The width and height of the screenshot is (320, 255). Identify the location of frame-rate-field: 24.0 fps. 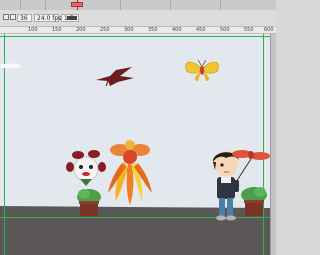
(47, 18).